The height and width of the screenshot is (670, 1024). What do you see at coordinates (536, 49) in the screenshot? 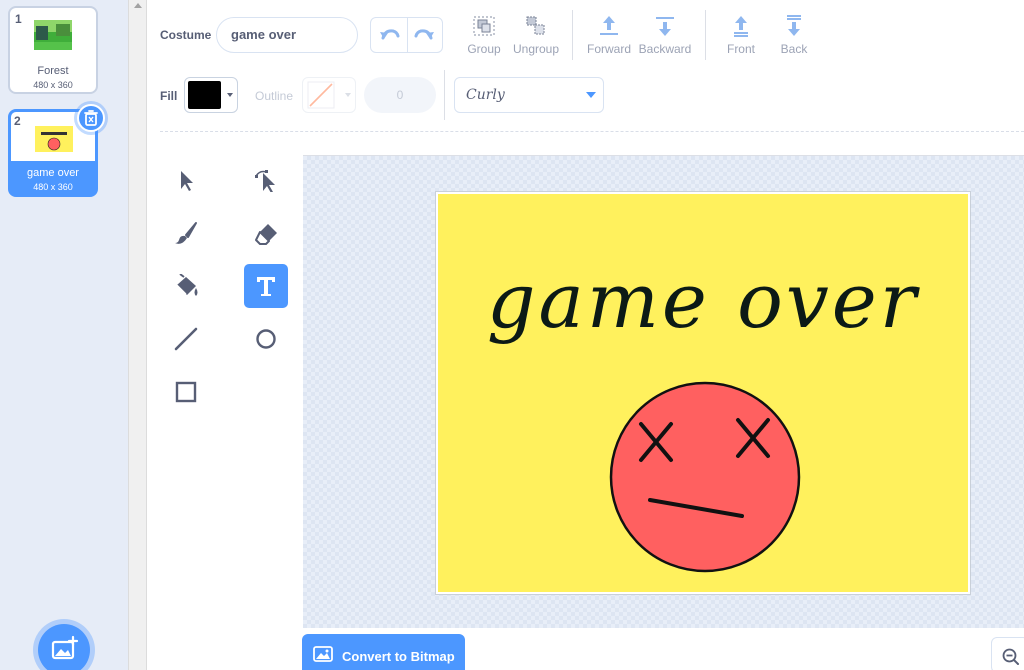
I see `ungroup-label: Ungroup` at bounding box center [536, 49].